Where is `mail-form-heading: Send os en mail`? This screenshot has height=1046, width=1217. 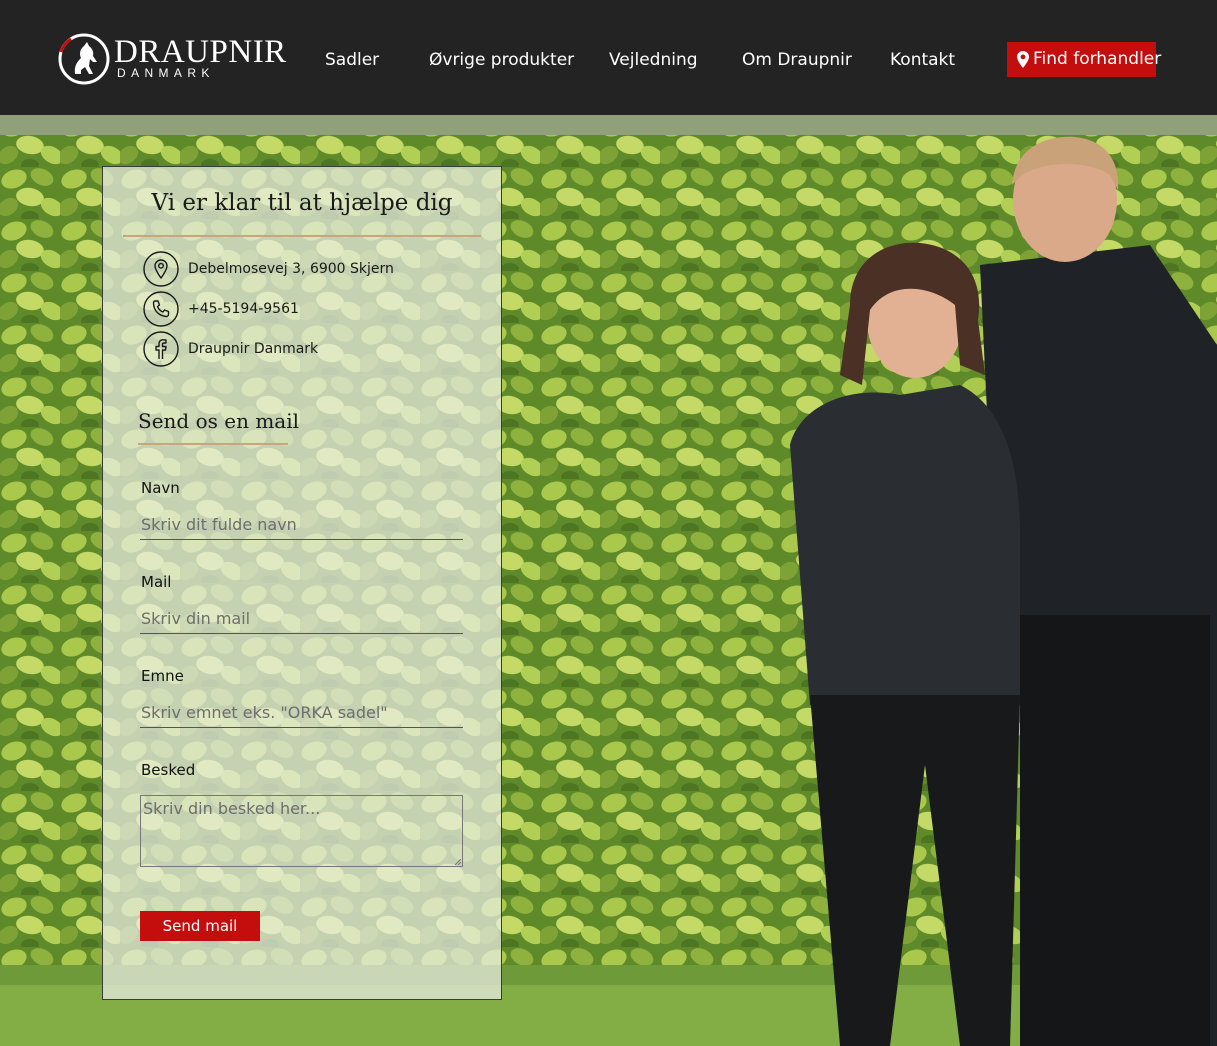 mail-form-heading: Send os en mail is located at coordinates (218, 421).